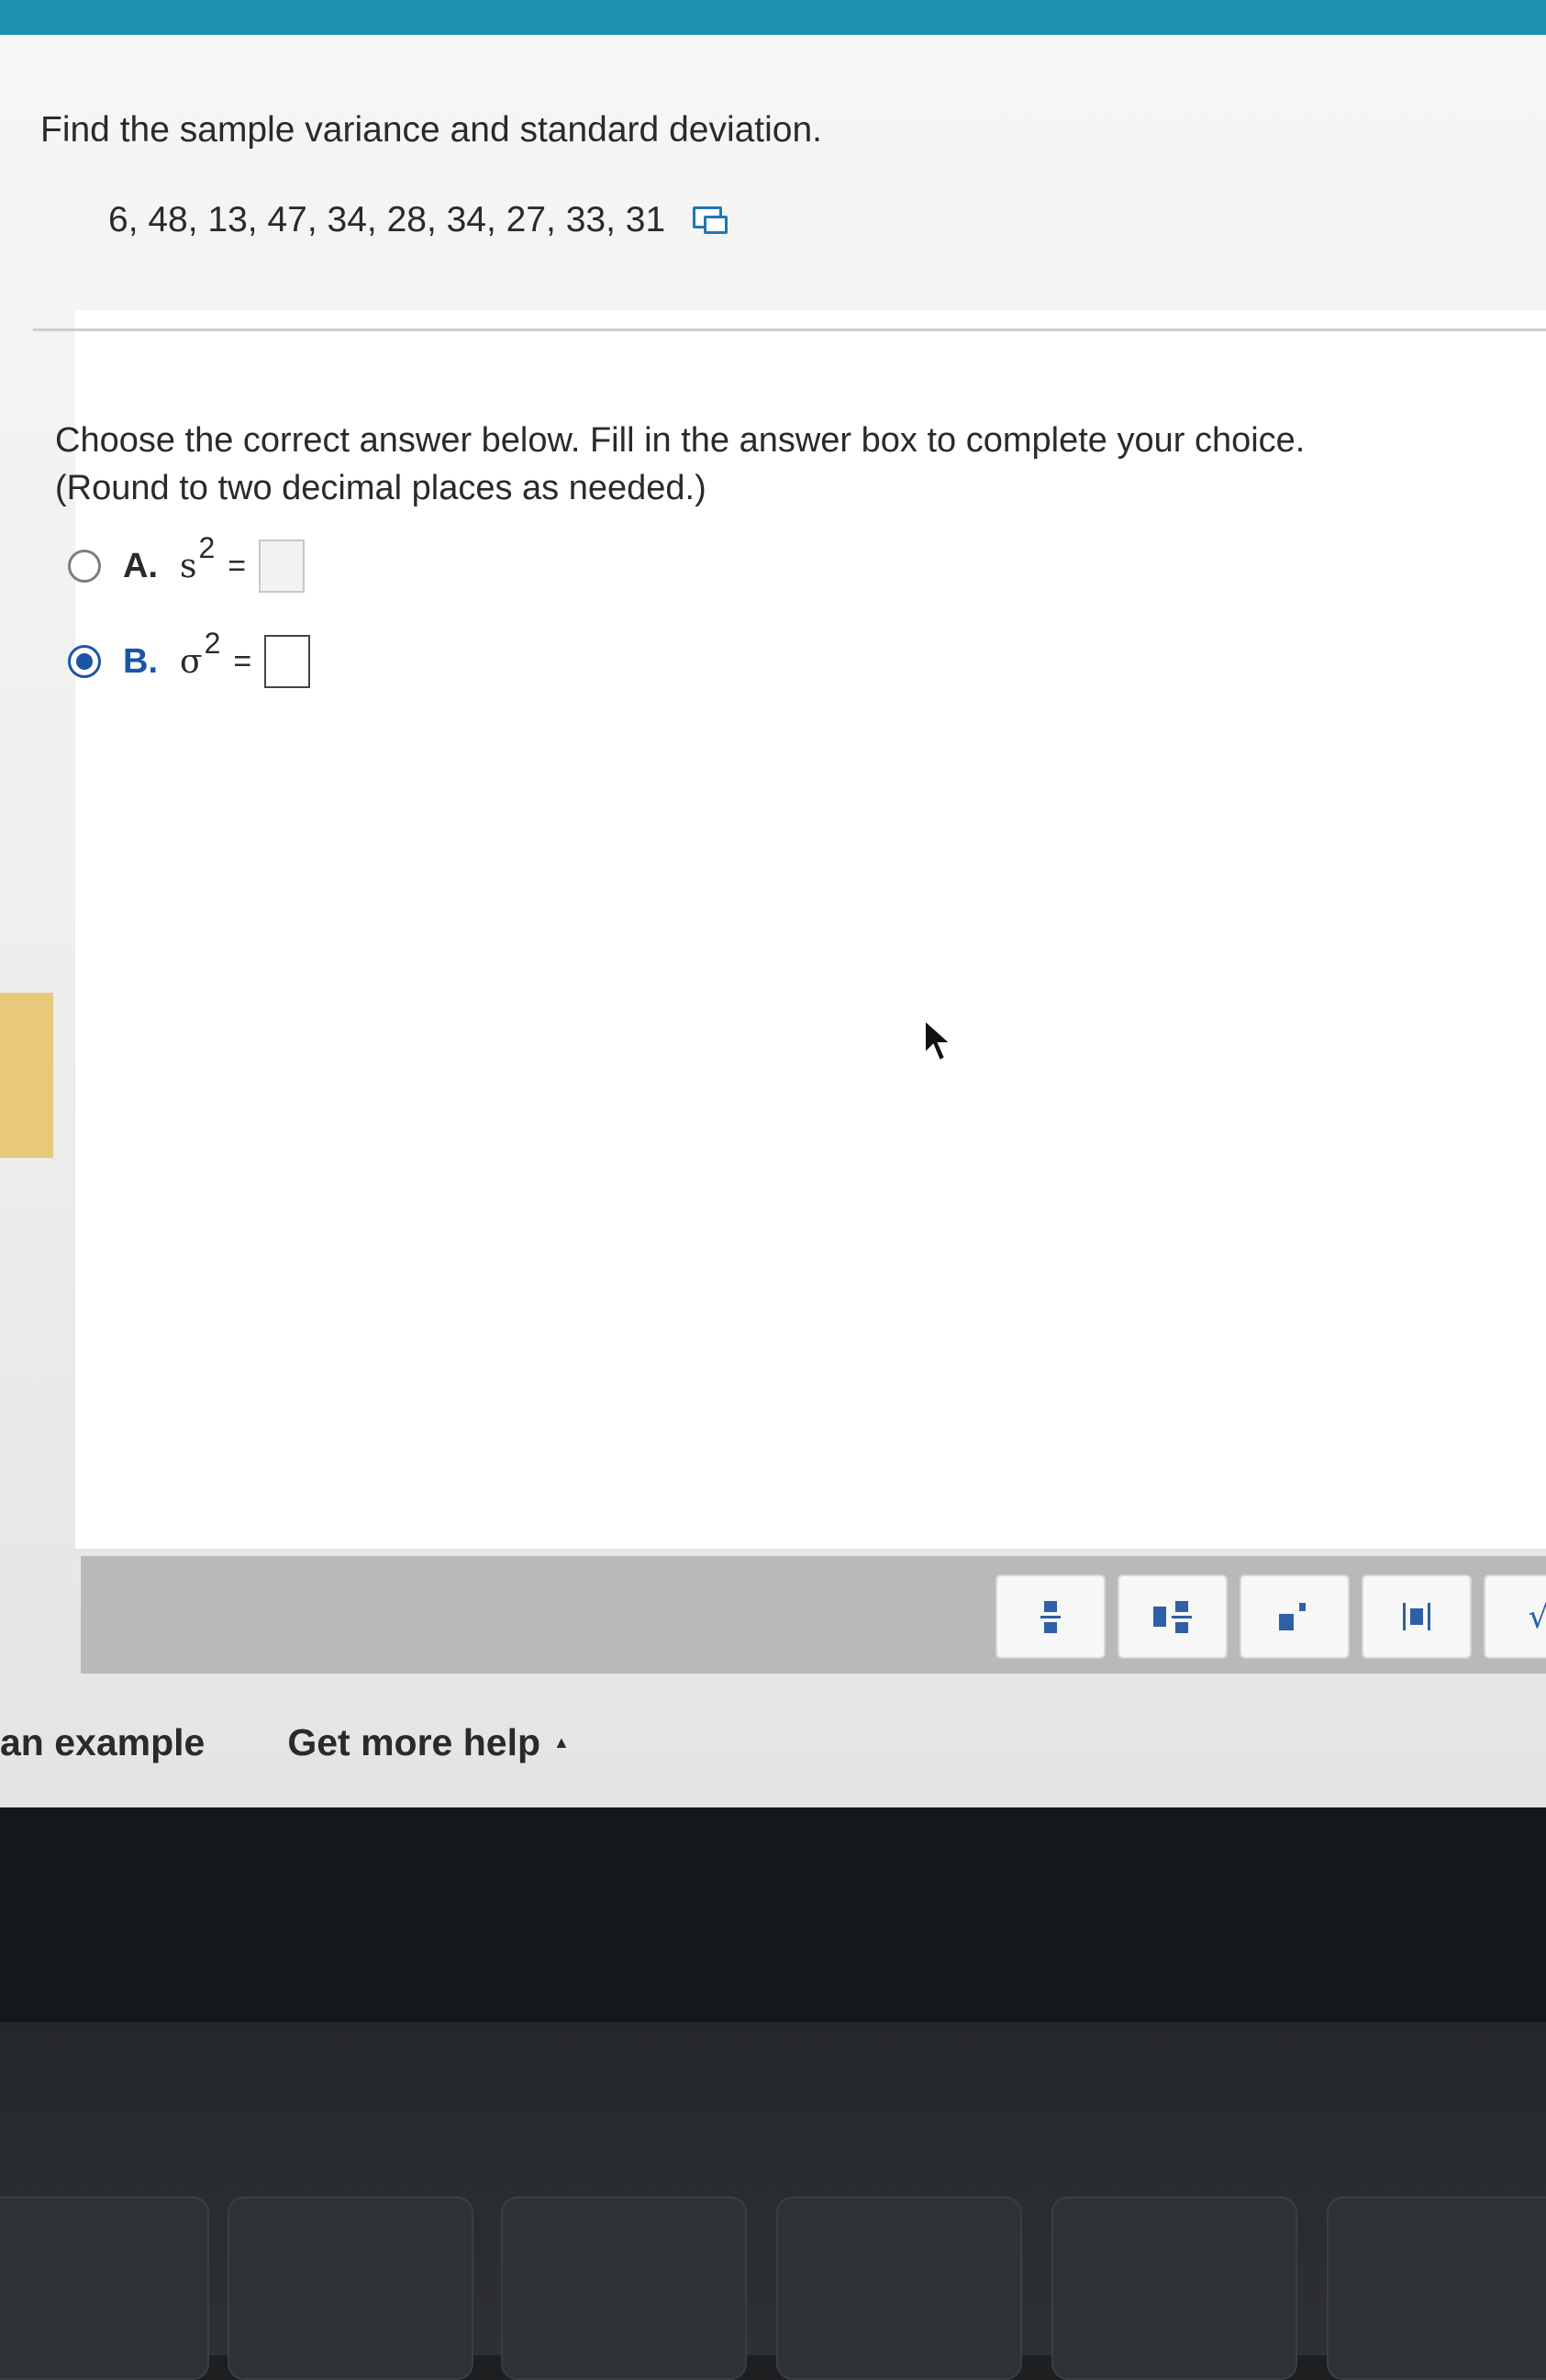 The image size is (1546, 2380). What do you see at coordinates (773, 1914) in the screenshot?
I see `laptop-bezel` at bounding box center [773, 1914].